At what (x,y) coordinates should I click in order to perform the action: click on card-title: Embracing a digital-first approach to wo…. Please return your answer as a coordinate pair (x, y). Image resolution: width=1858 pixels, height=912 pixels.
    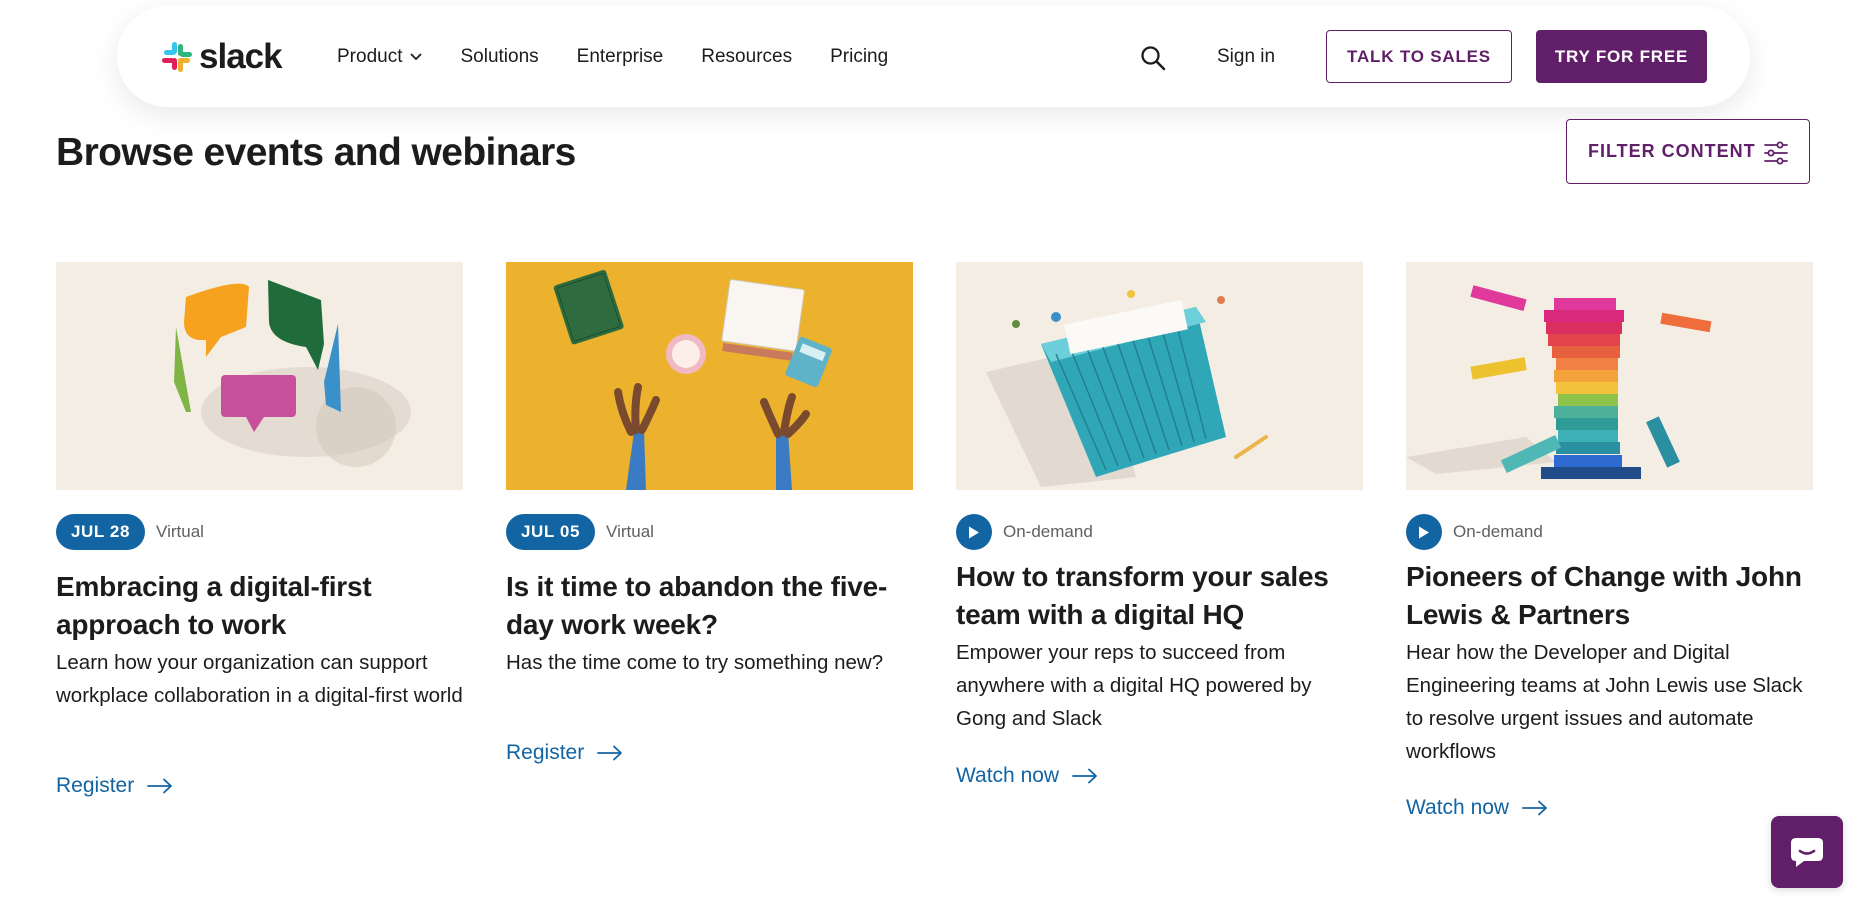
    Looking at the image, I should click on (259, 606).